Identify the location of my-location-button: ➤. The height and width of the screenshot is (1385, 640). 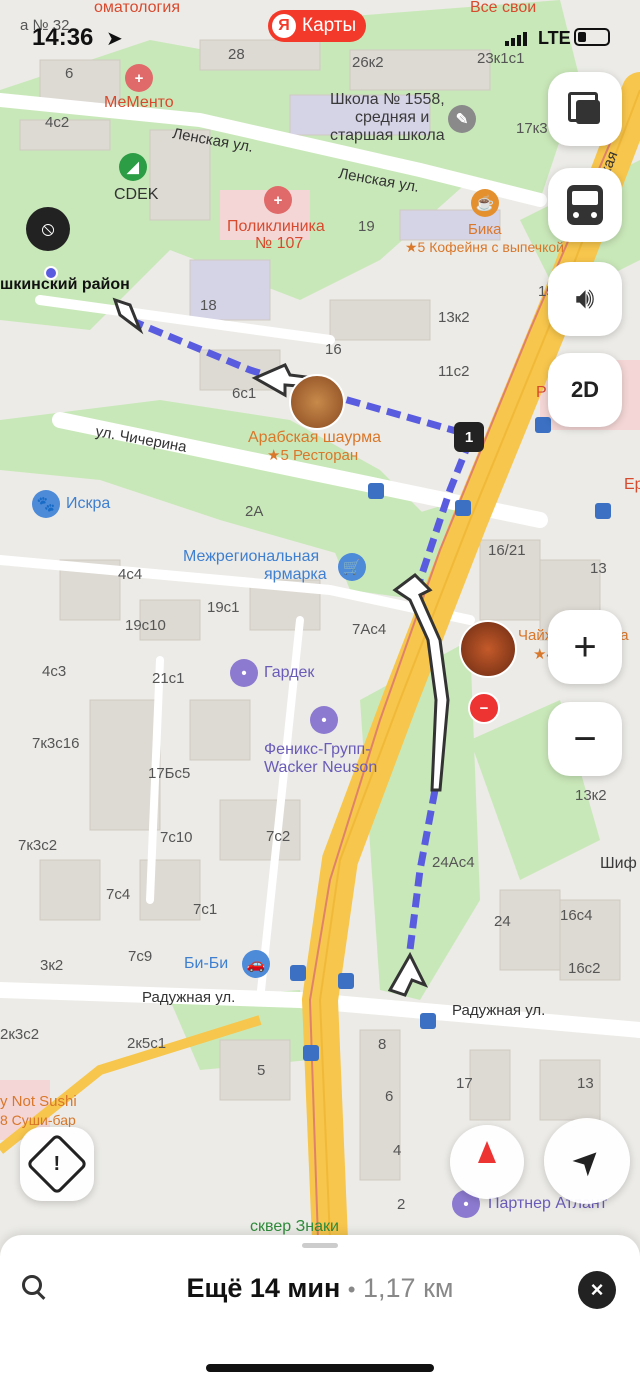
(587, 1161).